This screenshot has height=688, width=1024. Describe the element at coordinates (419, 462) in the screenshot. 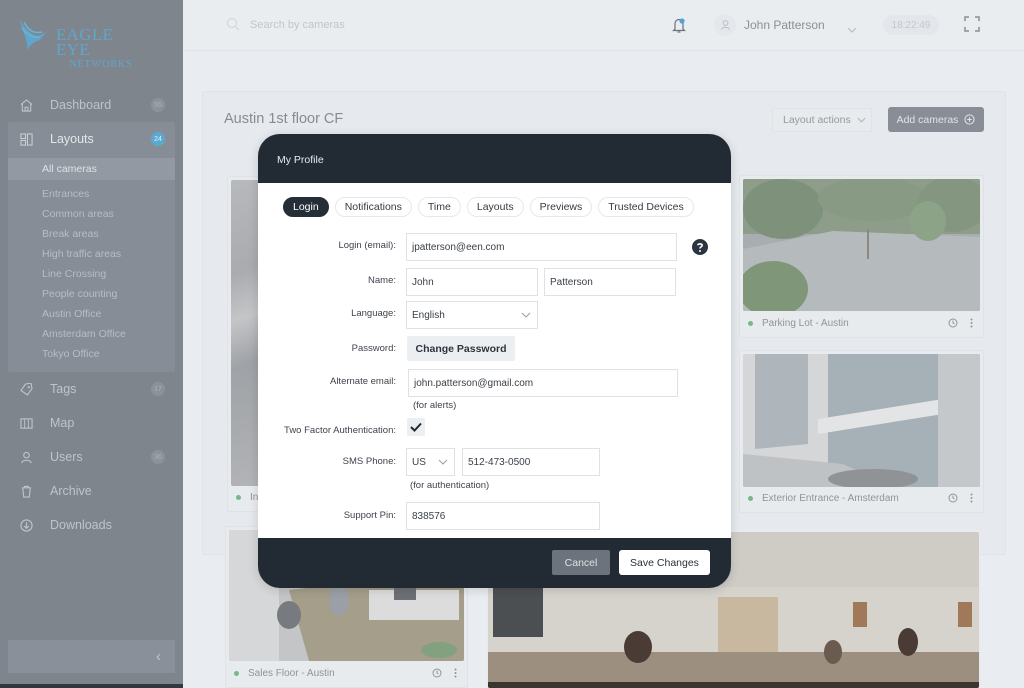

I see `sms-country-value: US` at that location.